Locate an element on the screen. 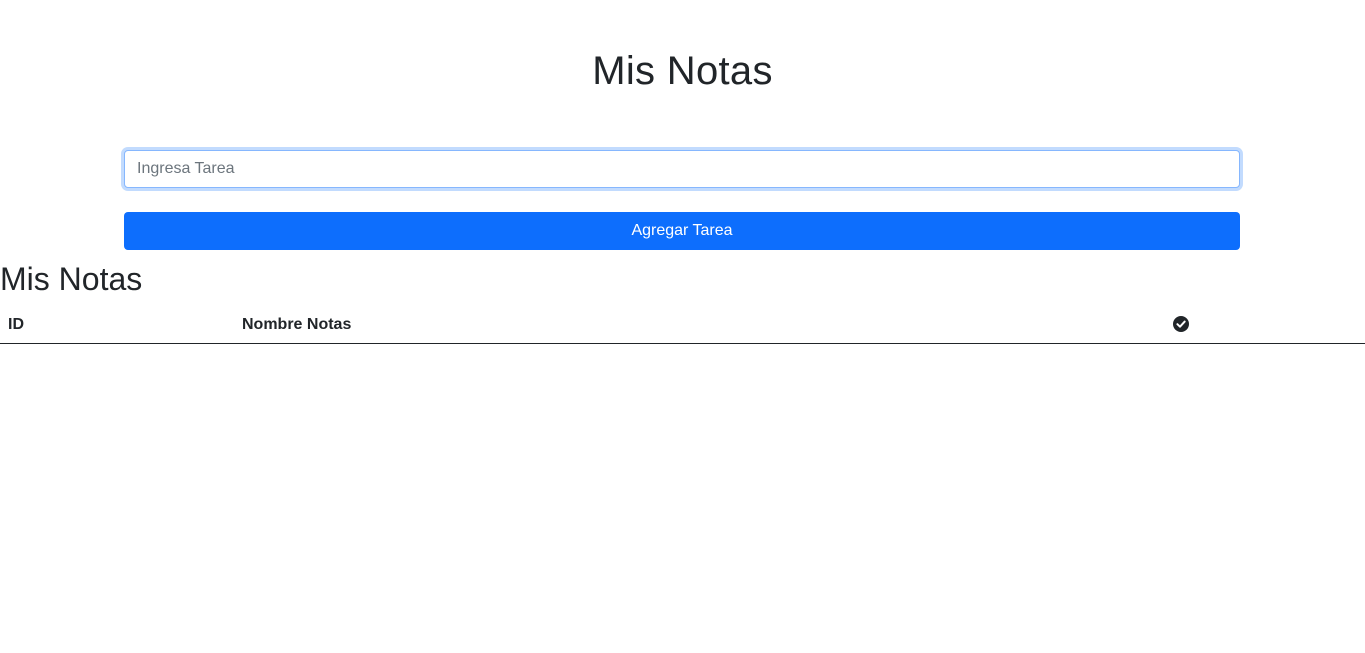 This screenshot has width=1365, height=653. notes-section-title: Mis Notas is located at coordinates (71, 279).